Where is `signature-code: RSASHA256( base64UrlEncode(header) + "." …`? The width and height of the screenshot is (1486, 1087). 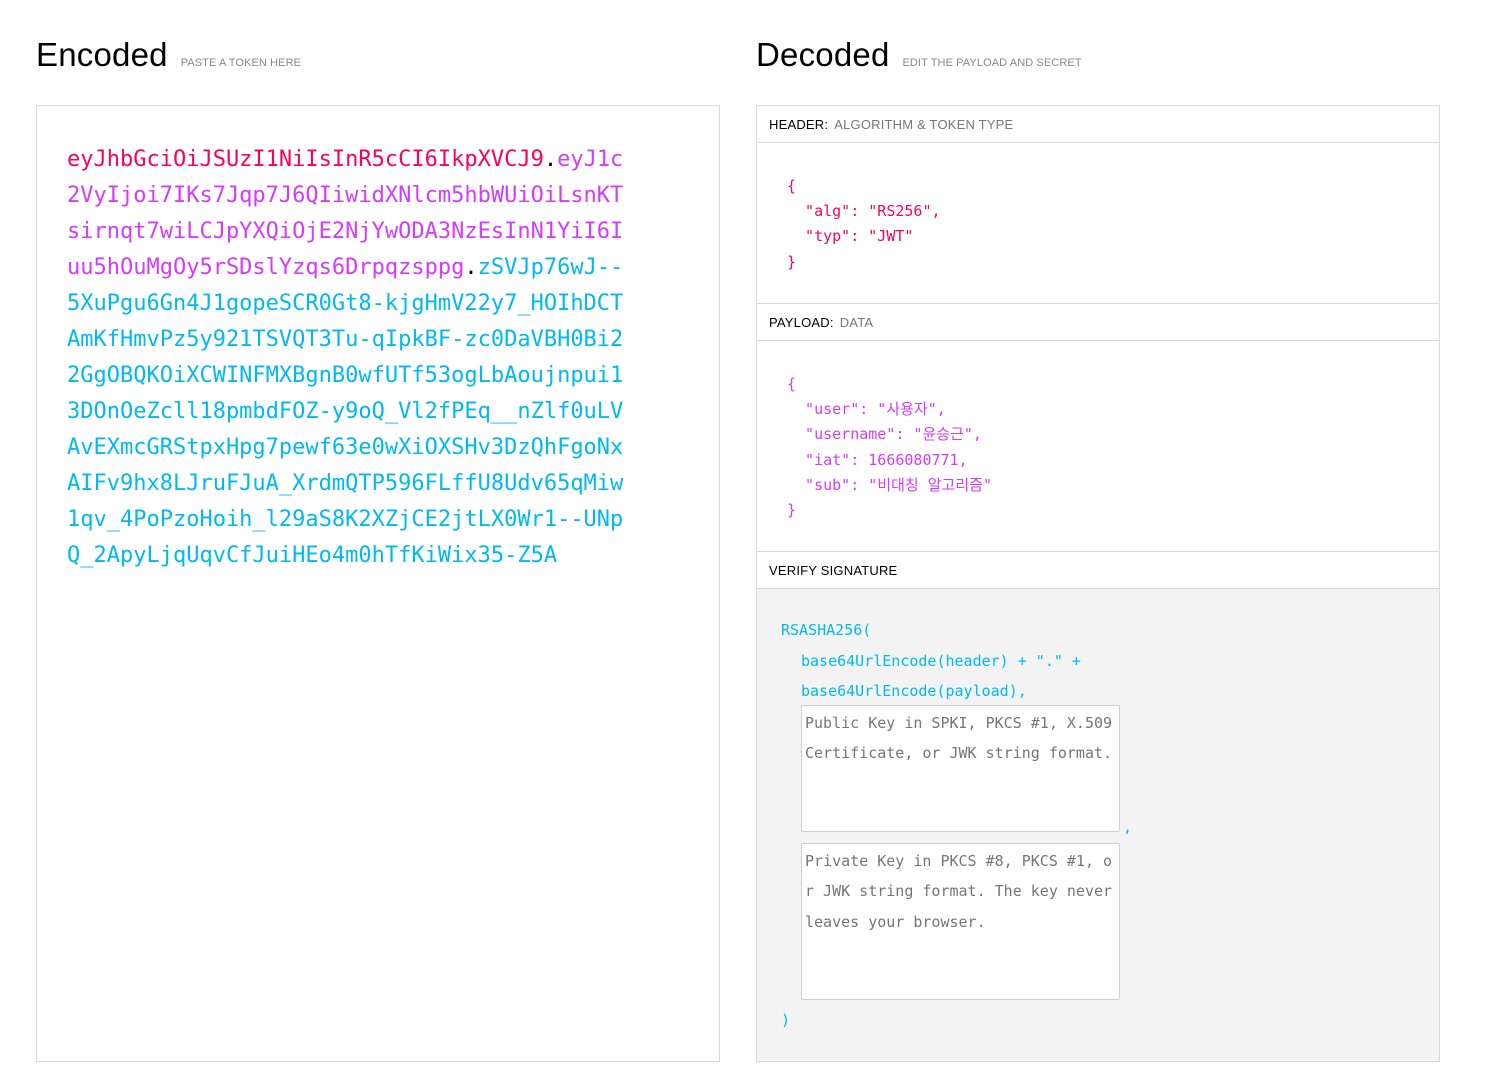 signature-code: RSASHA256( base64UrlEncode(header) + "." … is located at coordinates (931, 661).